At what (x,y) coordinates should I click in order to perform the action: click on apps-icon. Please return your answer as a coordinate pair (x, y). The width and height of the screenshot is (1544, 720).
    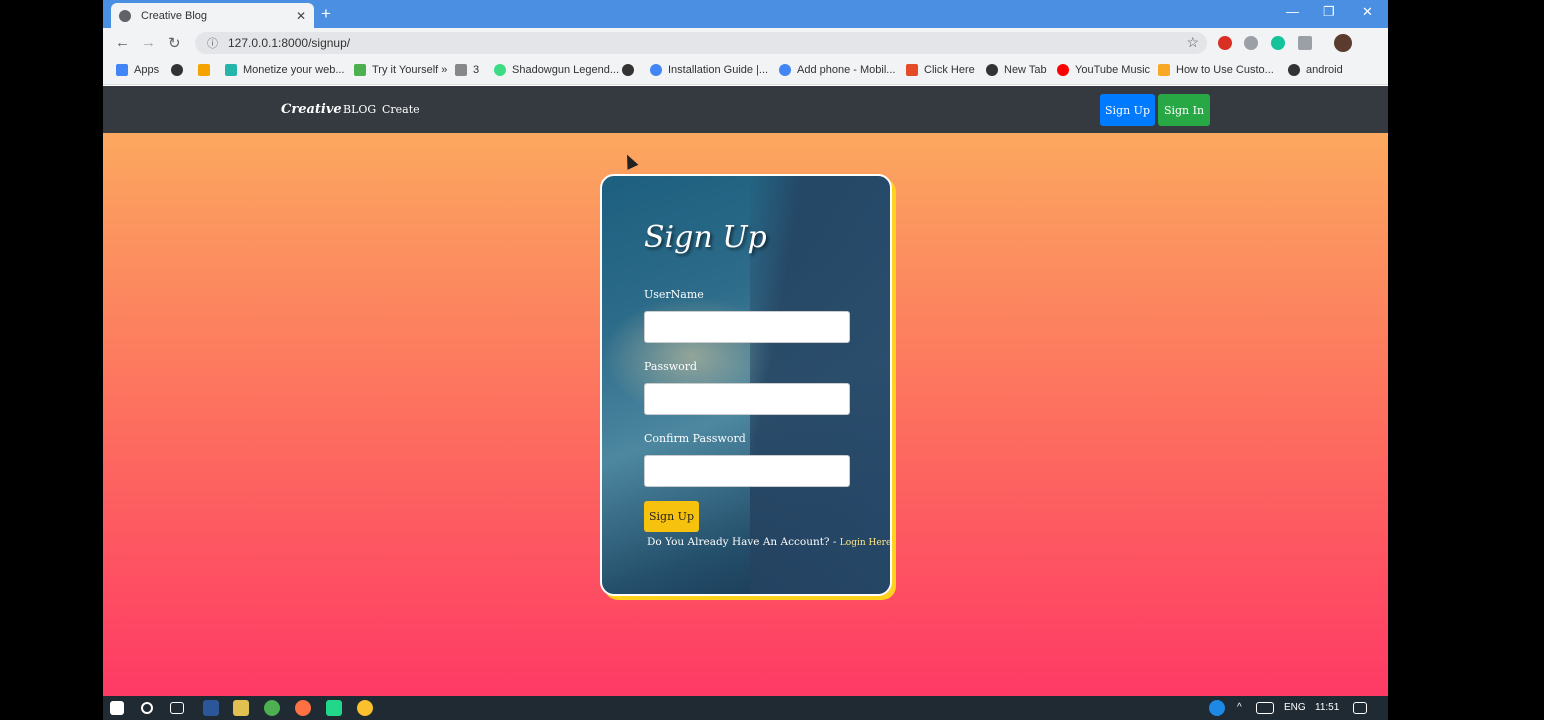
    Looking at the image, I should click on (122, 70).